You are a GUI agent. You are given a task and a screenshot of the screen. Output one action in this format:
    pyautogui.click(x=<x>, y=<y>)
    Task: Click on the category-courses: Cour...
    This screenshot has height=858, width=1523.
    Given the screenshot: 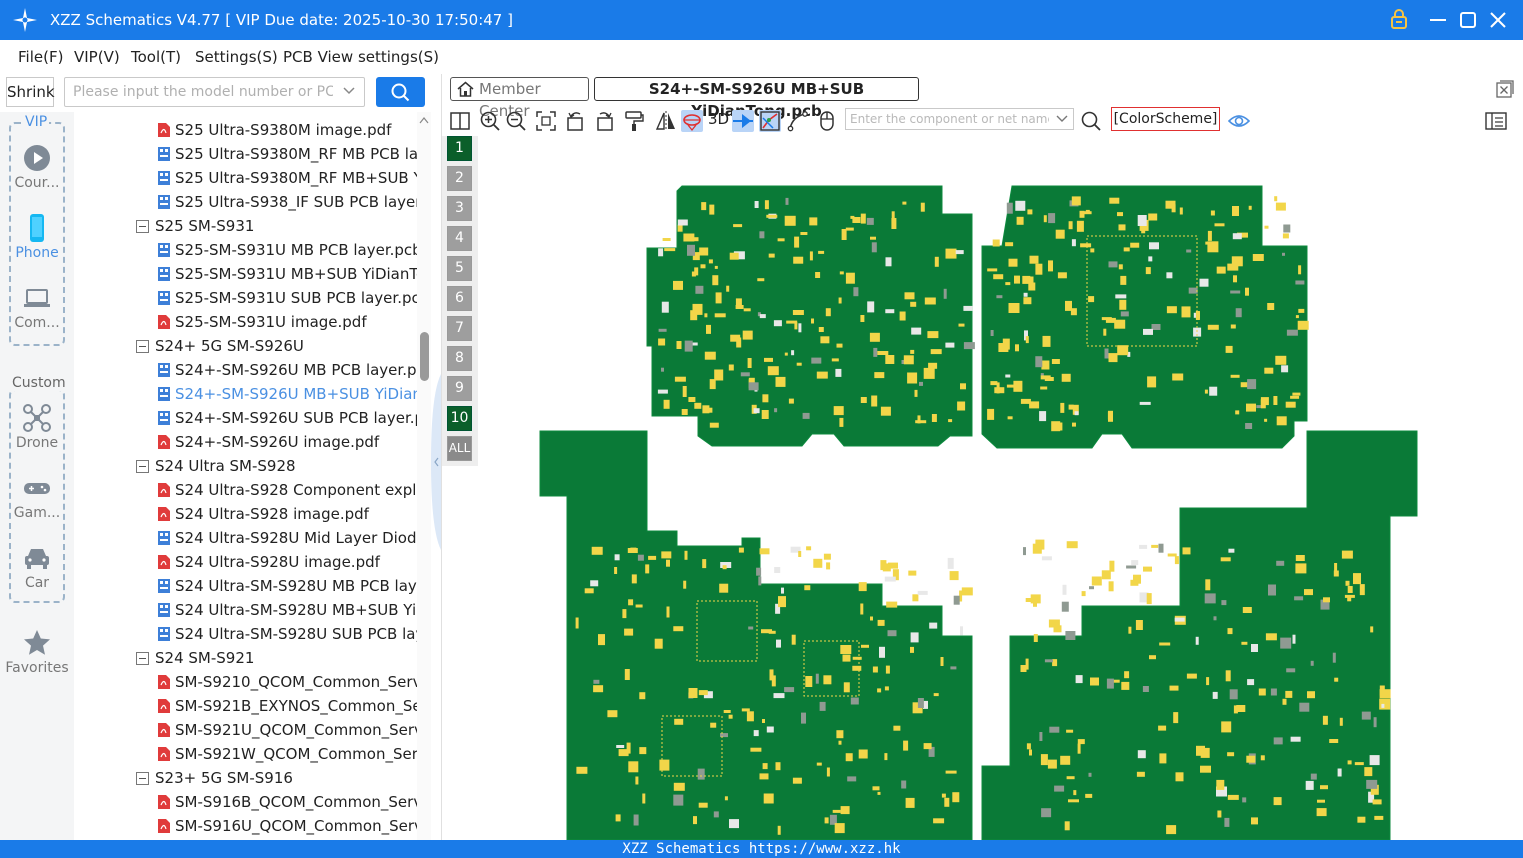 What is the action you would take?
    pyautogui.click(x=37, y=167)
    